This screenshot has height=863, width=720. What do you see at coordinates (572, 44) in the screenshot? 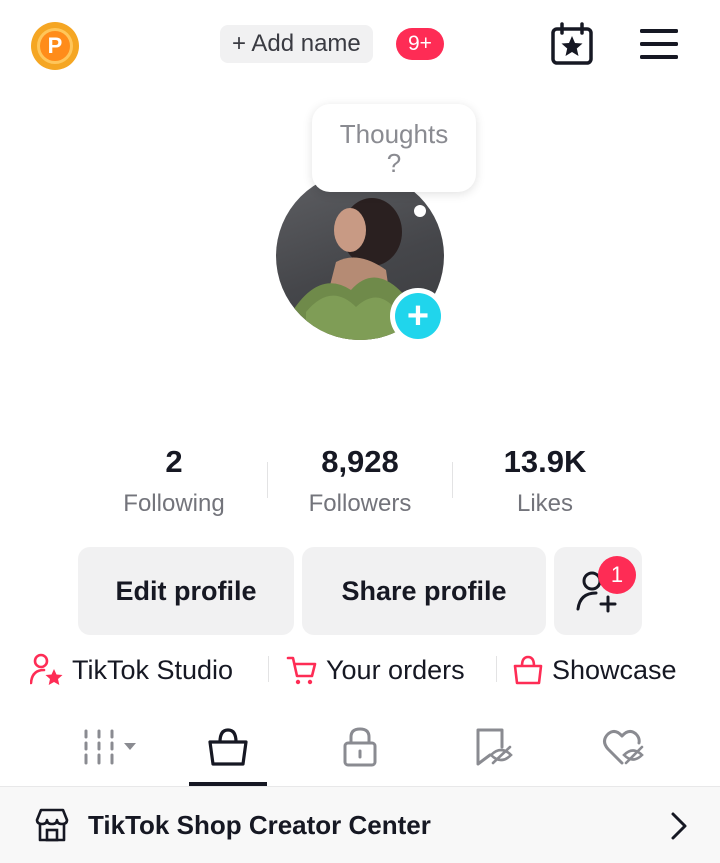
I see `calendar-star-icon` at bounding box center [572, 44].